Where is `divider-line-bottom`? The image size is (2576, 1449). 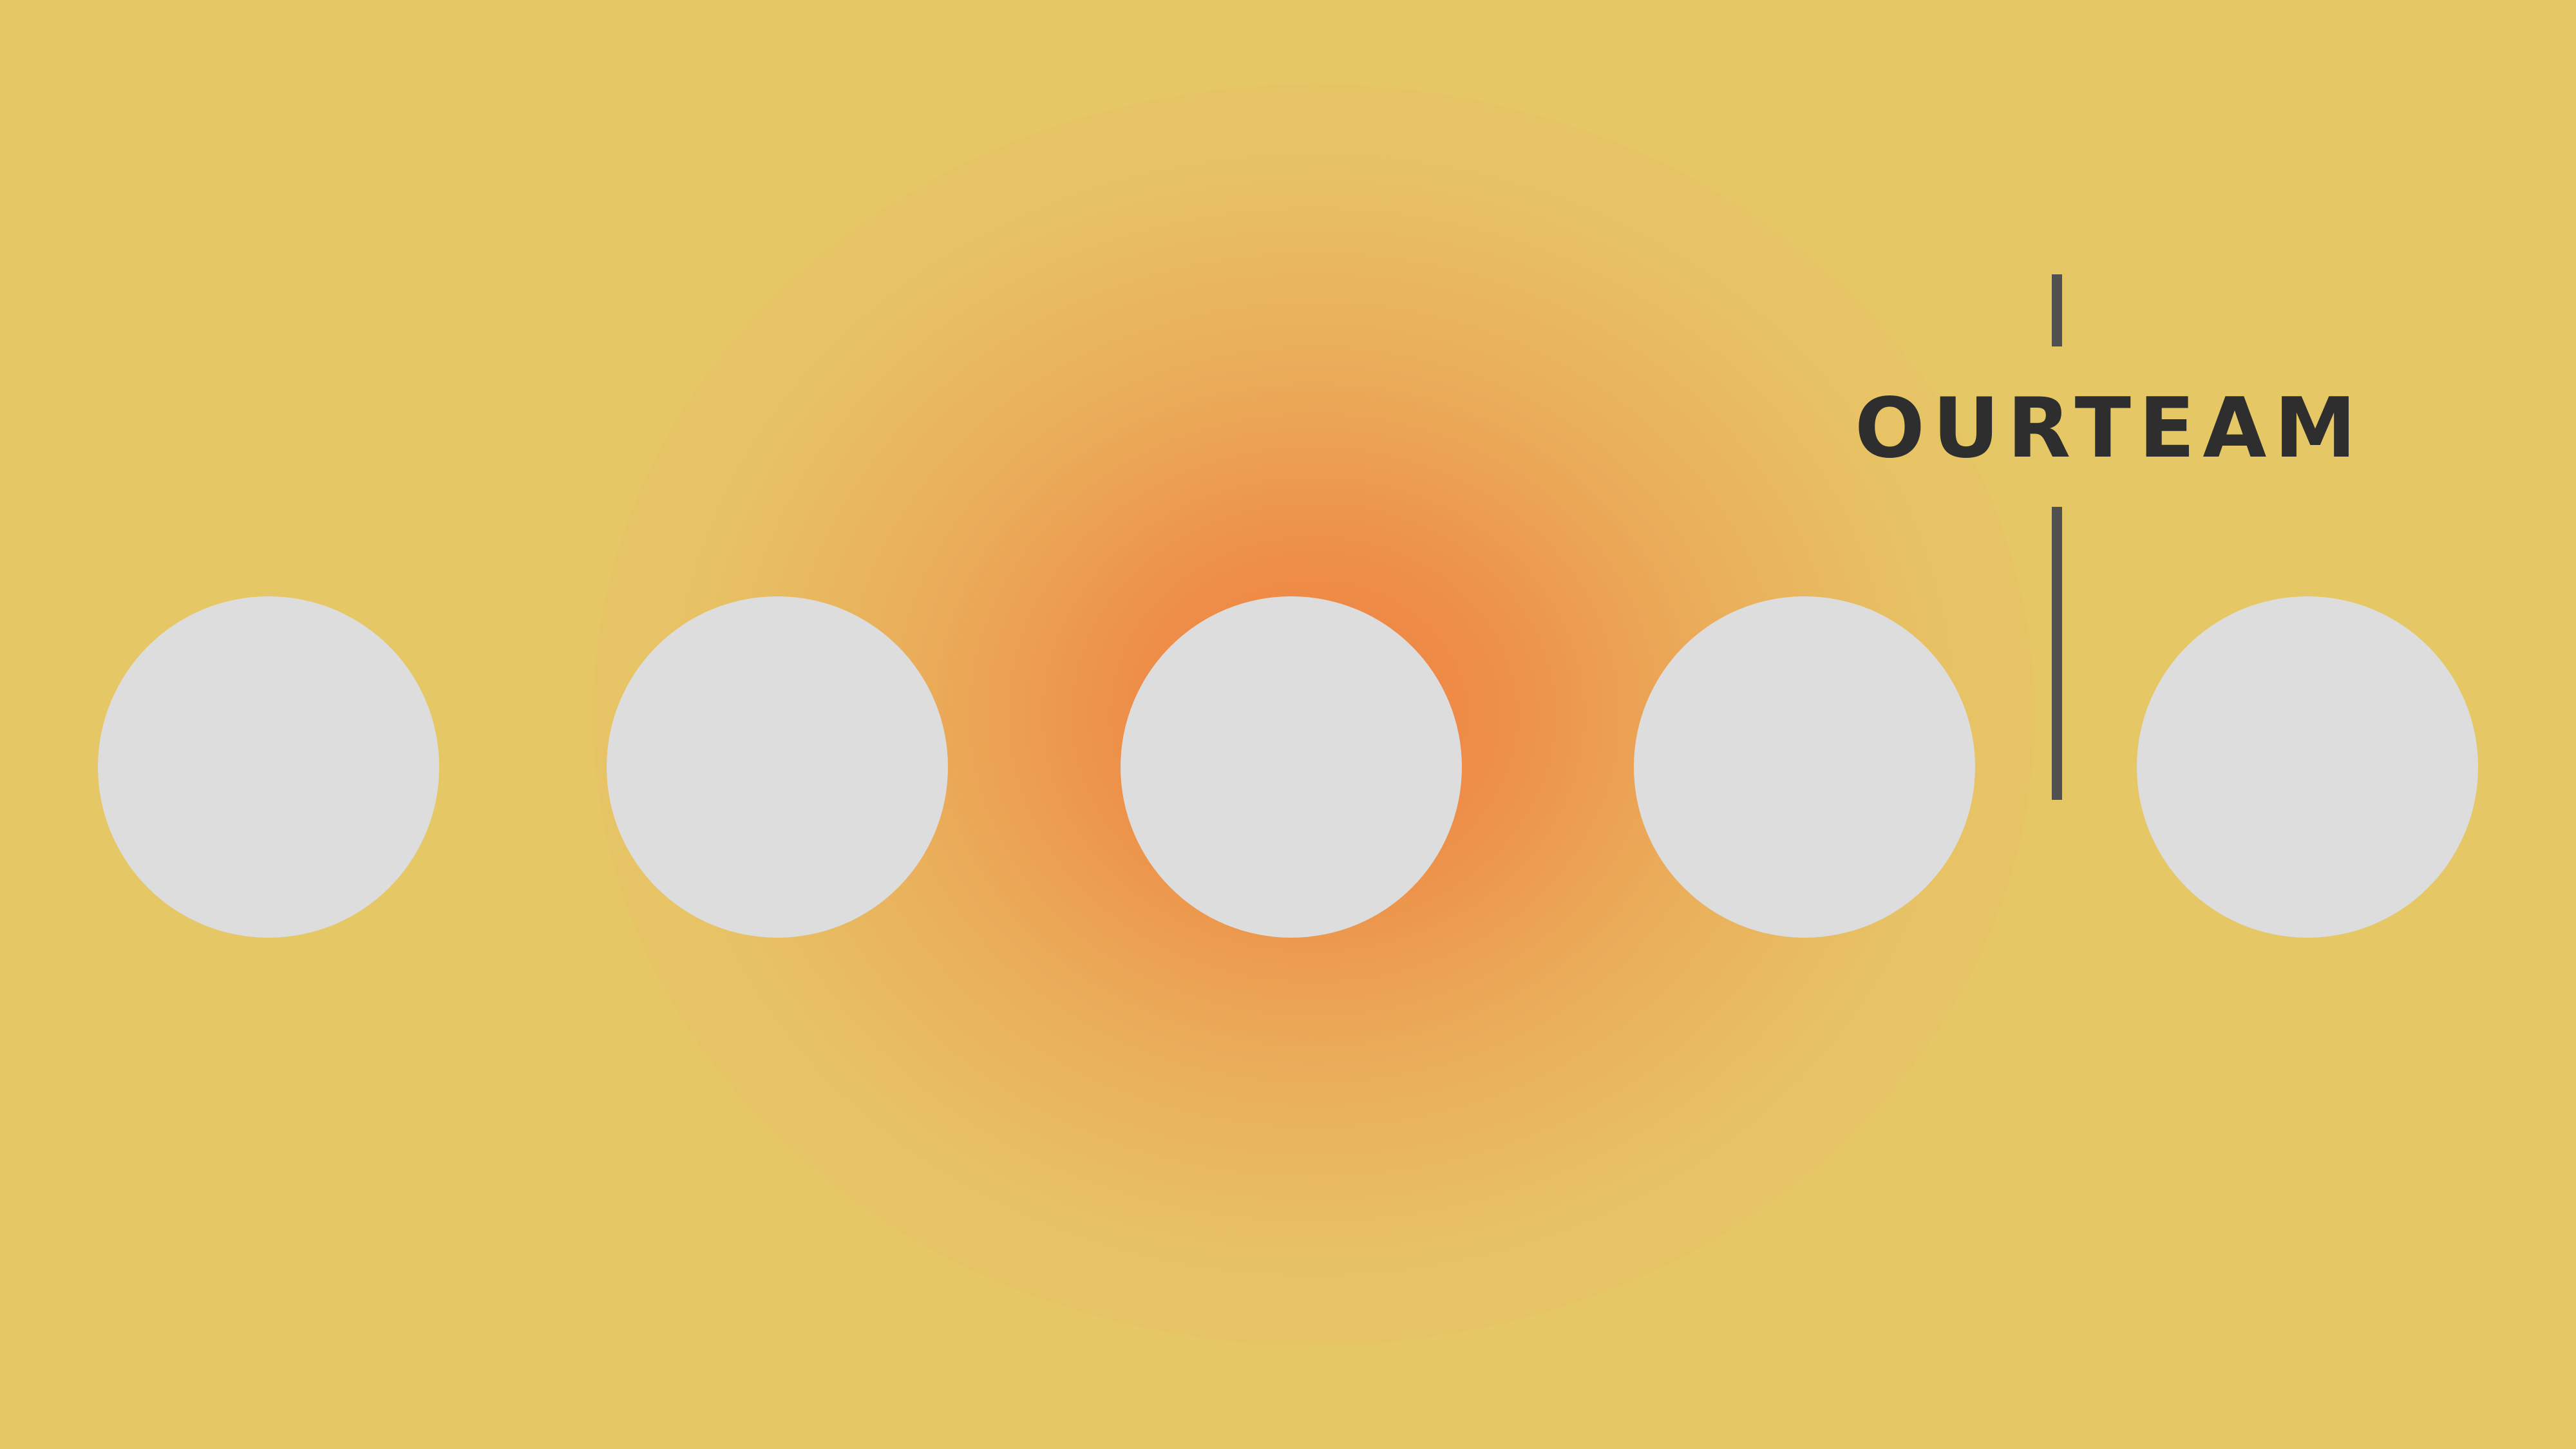
divider-line-bottom is located at coordinates (2057, 653).